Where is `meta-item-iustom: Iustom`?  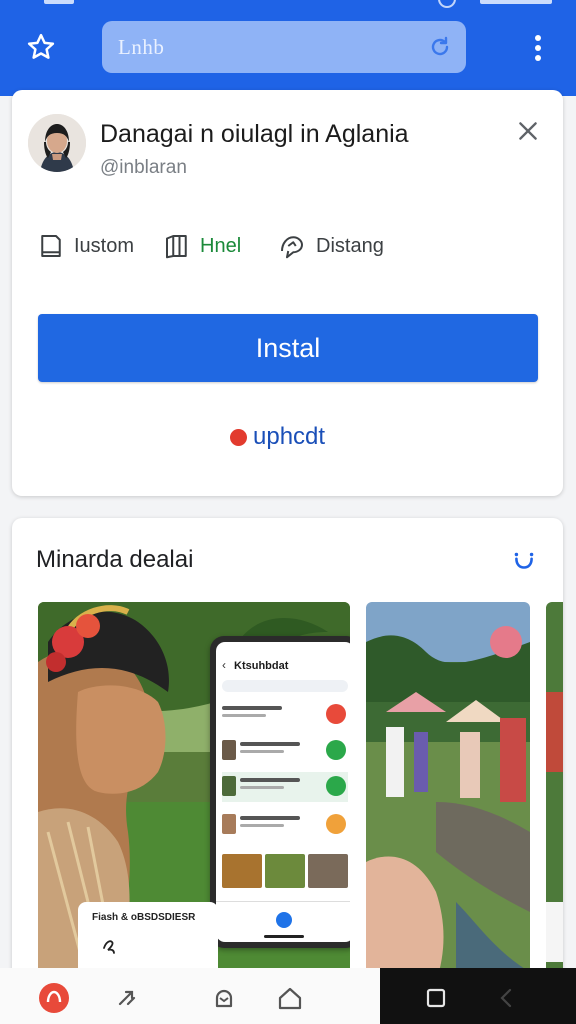
meta-item-iustom: Iustom is located at coordinates (85, 246).